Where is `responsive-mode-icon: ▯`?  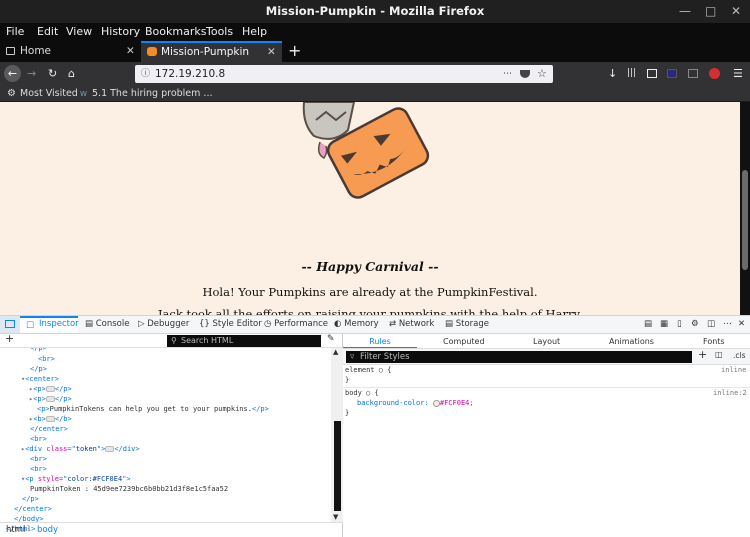 responsive-mode-icon: ▯ is located at coordinates (679, 324).